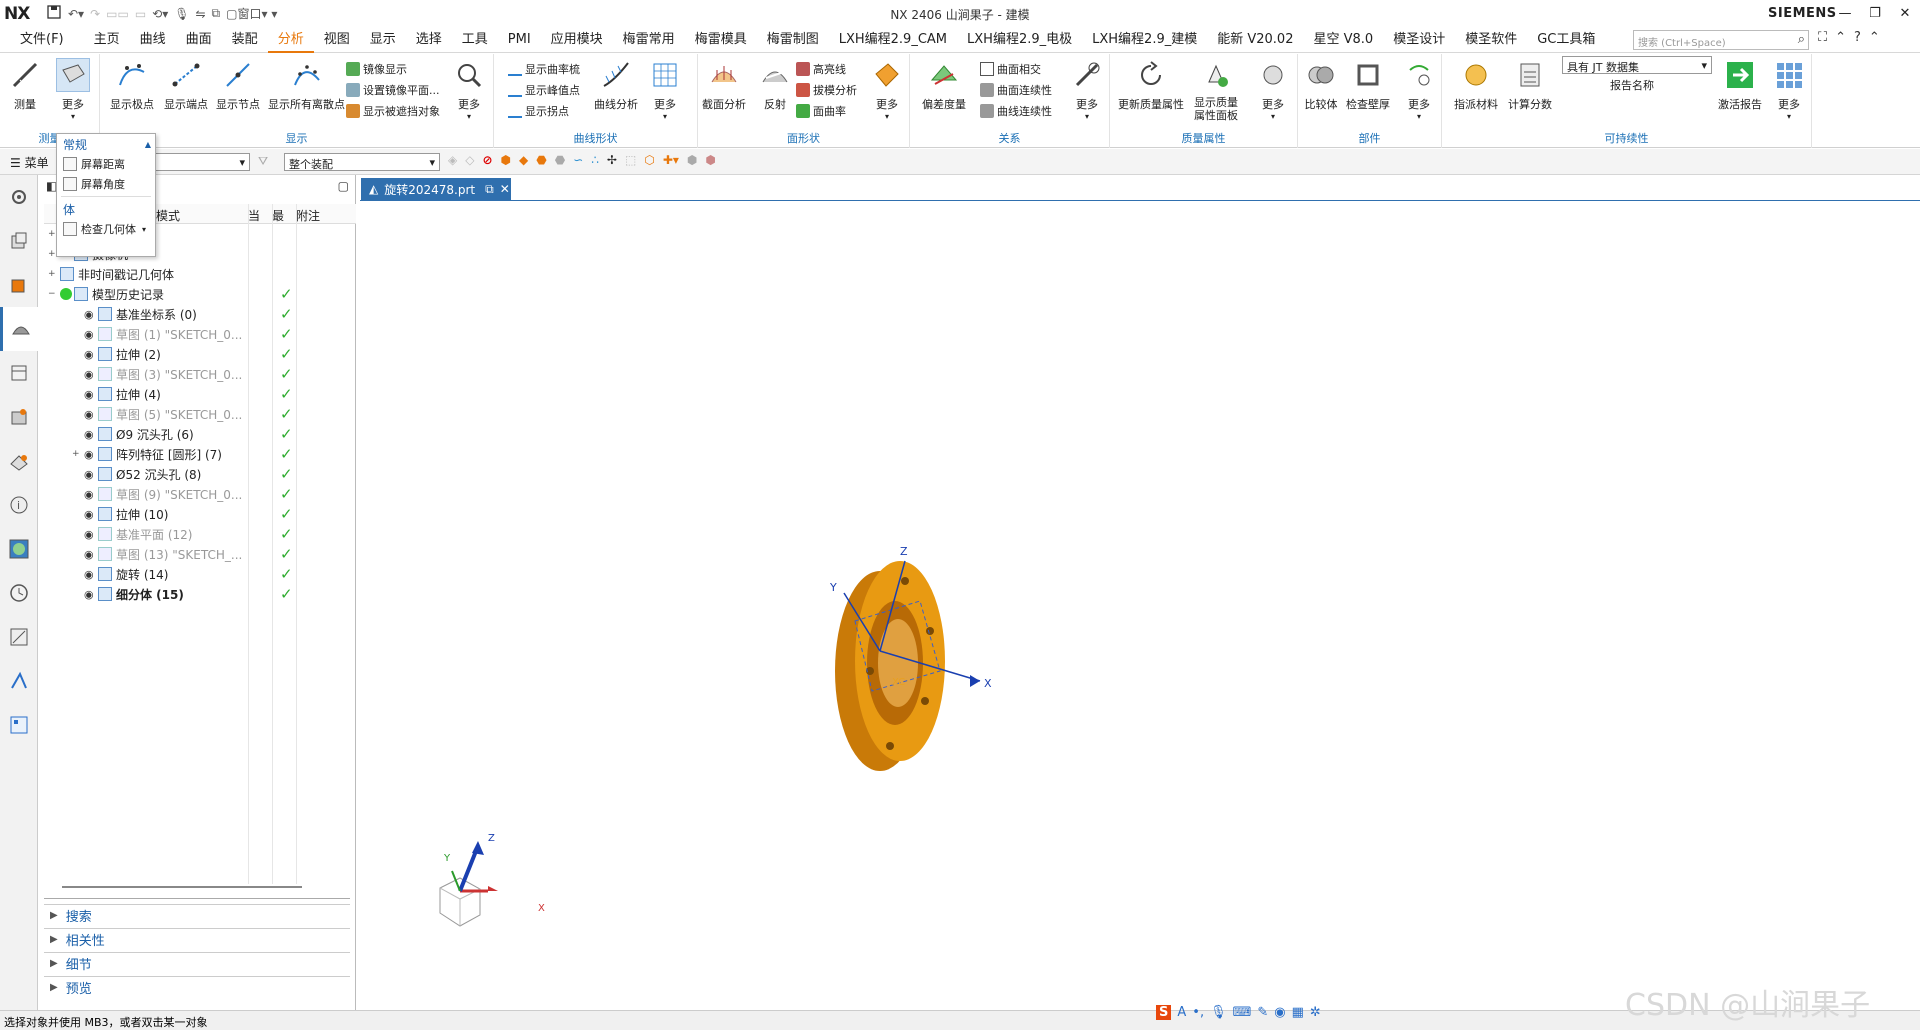  Describe the element at coordinates (692, 160) in the screenshot. I see `shaded-icon: ⬢` at that location.